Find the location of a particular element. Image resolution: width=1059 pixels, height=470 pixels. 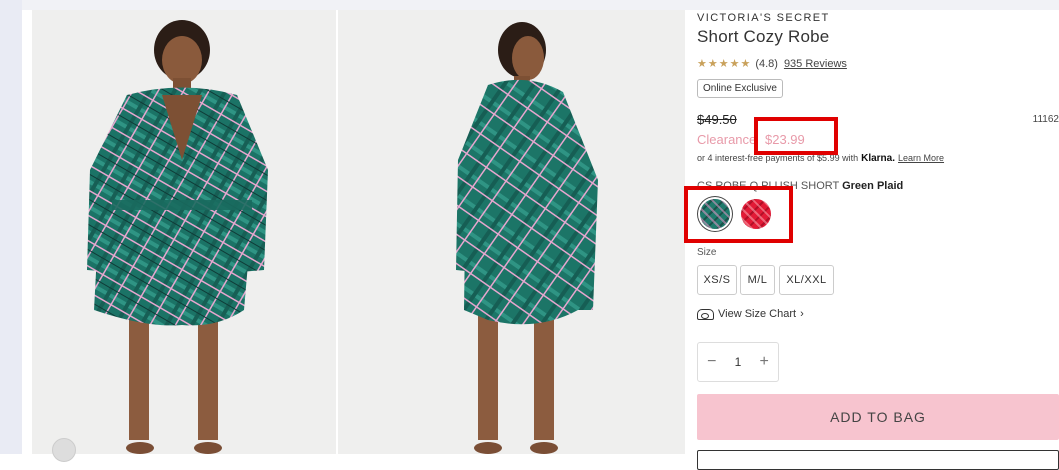

gallery-nav-dot is located at coordinates (64, 450).